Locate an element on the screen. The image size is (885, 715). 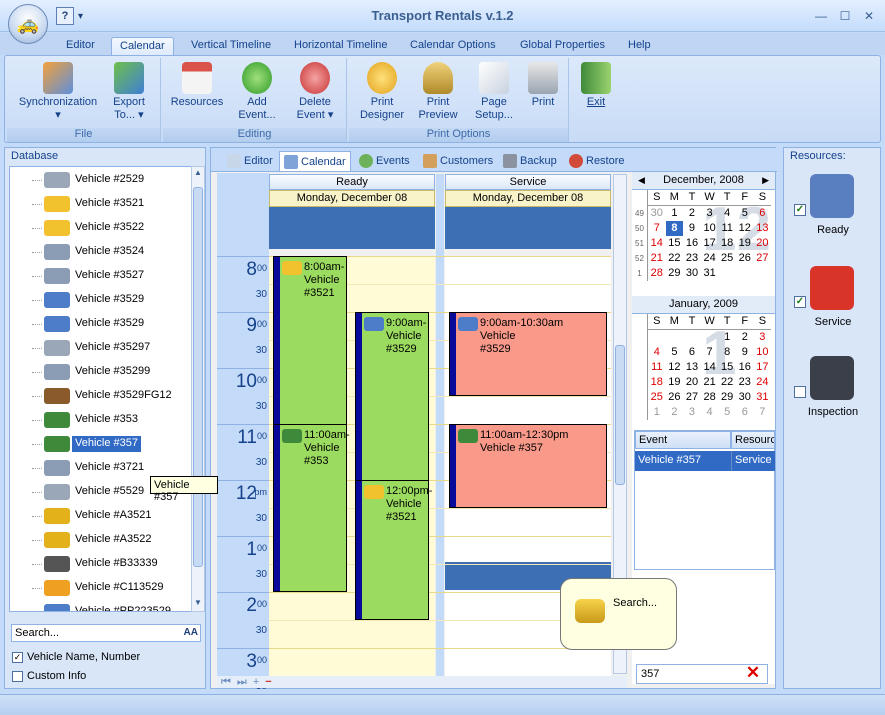
remove-record-icon: − is located at coordinates (268, 682).